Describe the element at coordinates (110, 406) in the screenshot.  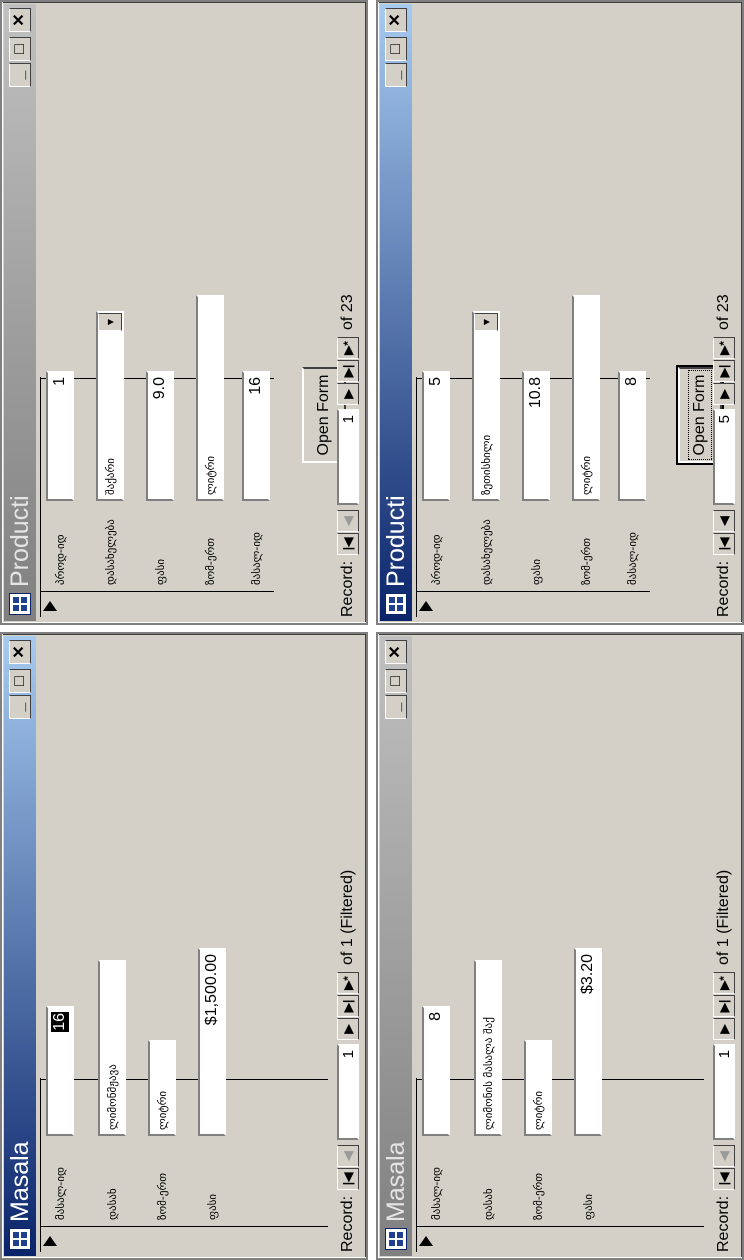
I see `category-combobox: შაქარი ▼` at that location.